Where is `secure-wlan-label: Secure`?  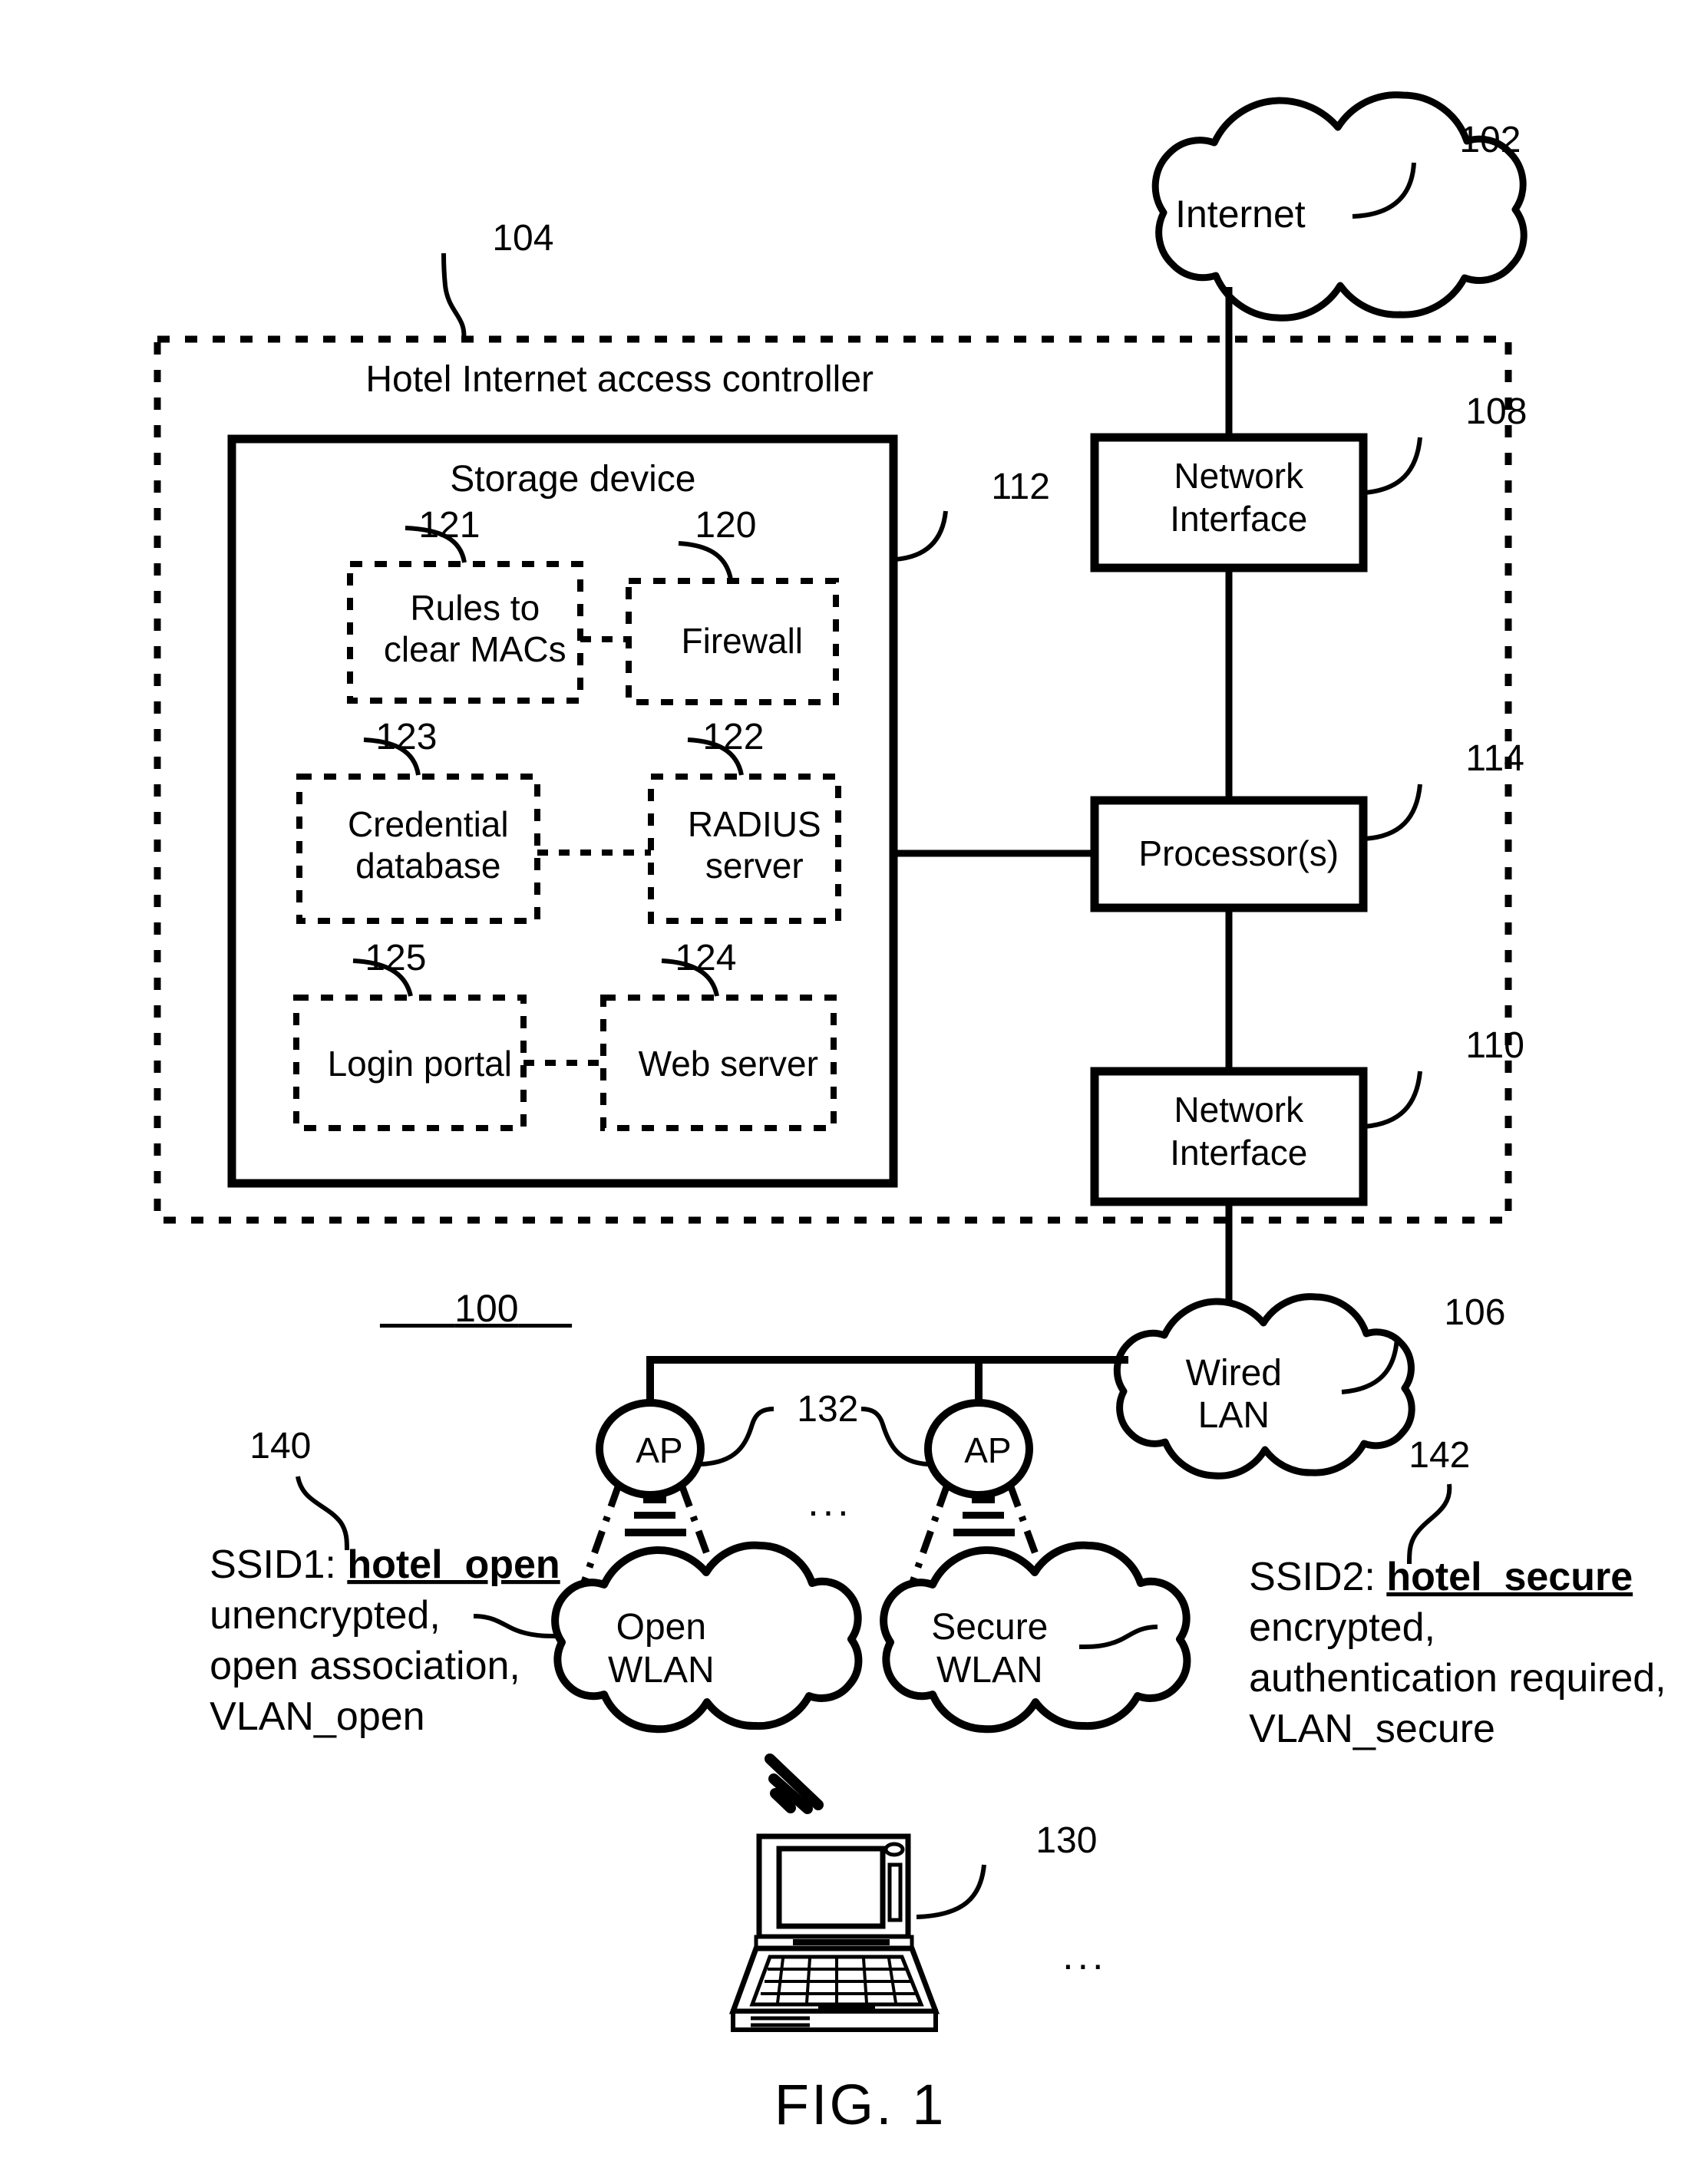 secure-wlan-label: Secure is located at coordinates (979, 1627).